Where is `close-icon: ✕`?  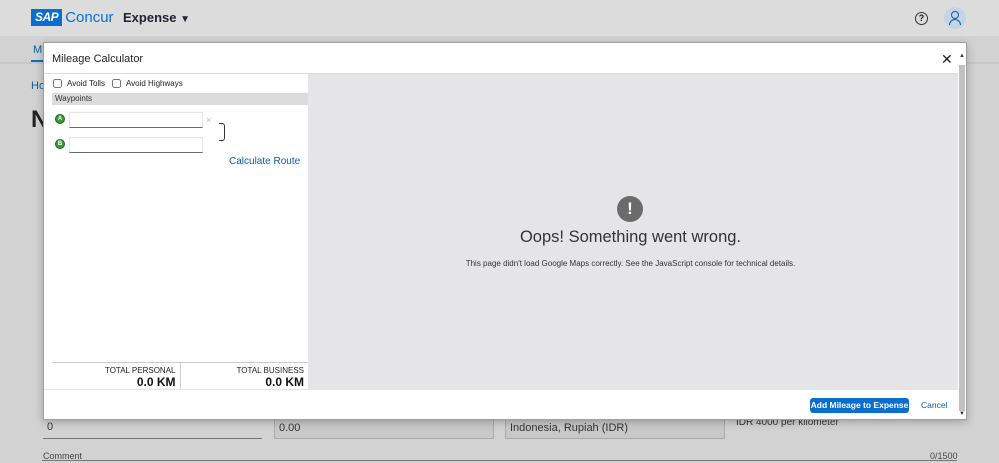 close-icon: ✕ is located at coordinates (947, 59).